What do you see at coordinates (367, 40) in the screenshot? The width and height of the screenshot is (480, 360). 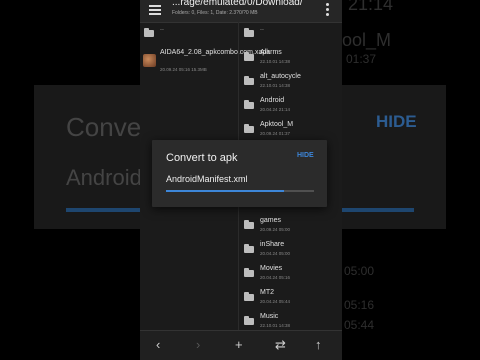 I see `ghost-folder-top: ool_M` at bounding box center [367, 40].